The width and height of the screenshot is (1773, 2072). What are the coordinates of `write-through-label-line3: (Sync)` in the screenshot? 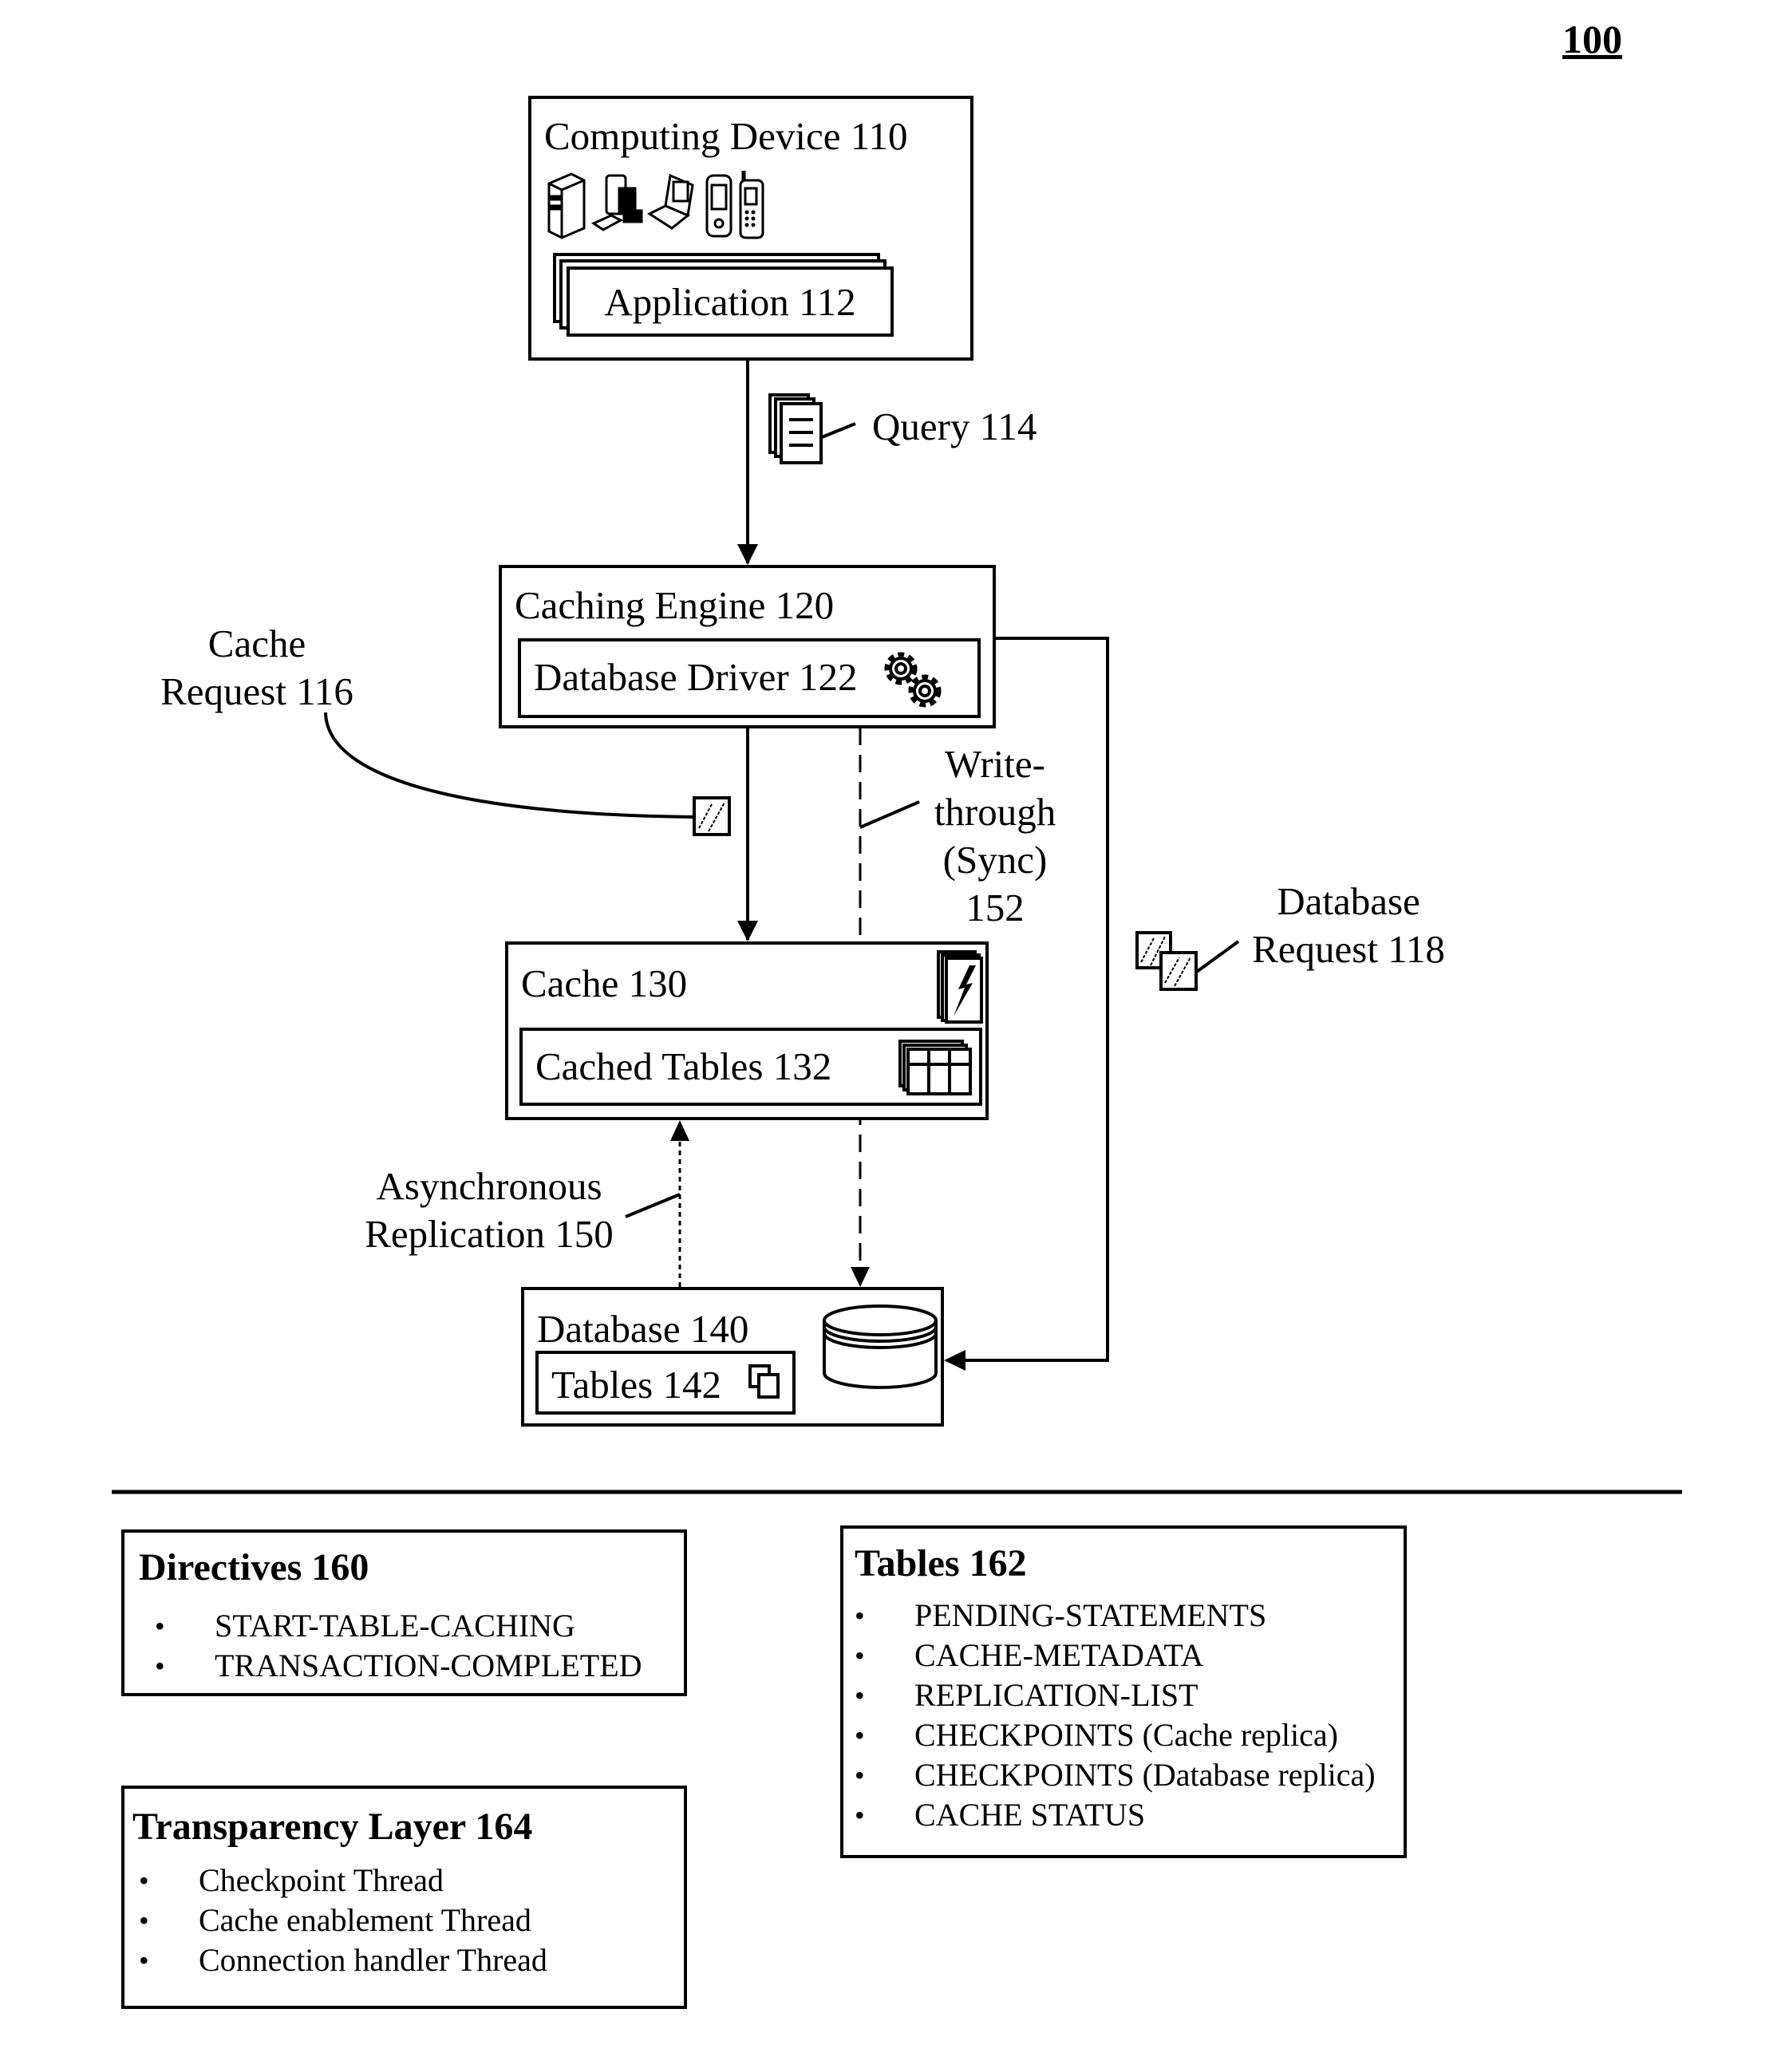 It's located at (995, 860).